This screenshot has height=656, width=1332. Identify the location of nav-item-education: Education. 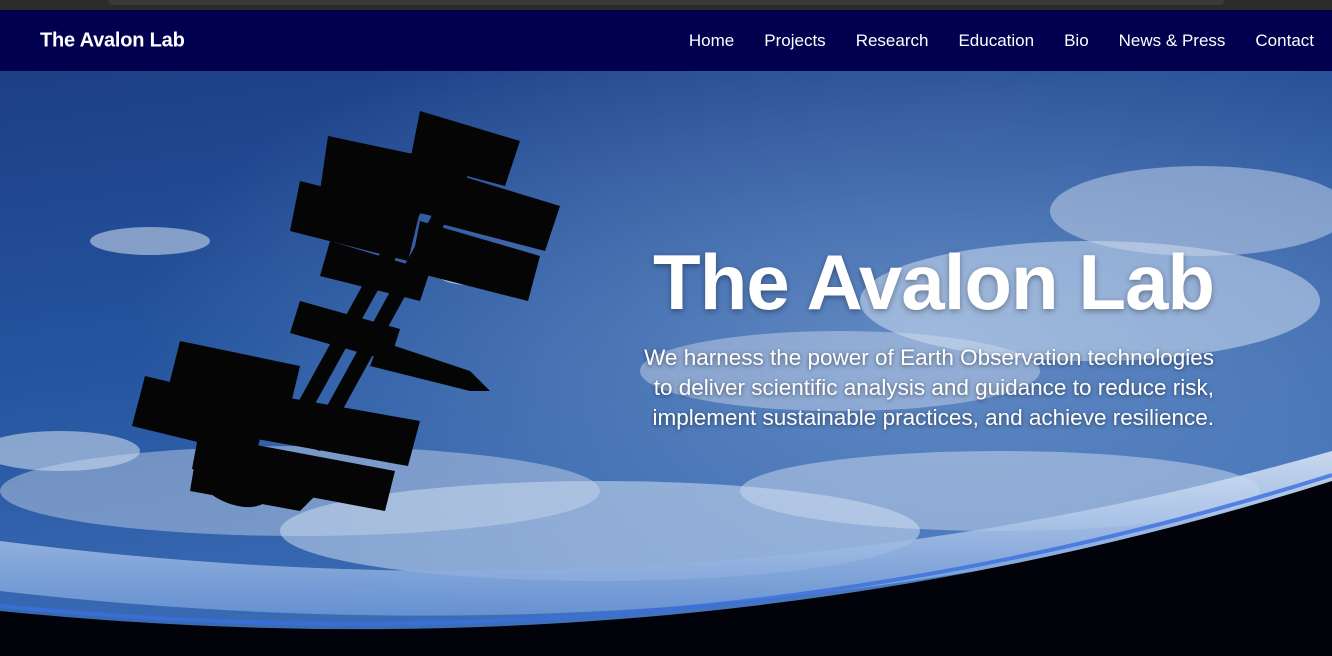
(996, 41).